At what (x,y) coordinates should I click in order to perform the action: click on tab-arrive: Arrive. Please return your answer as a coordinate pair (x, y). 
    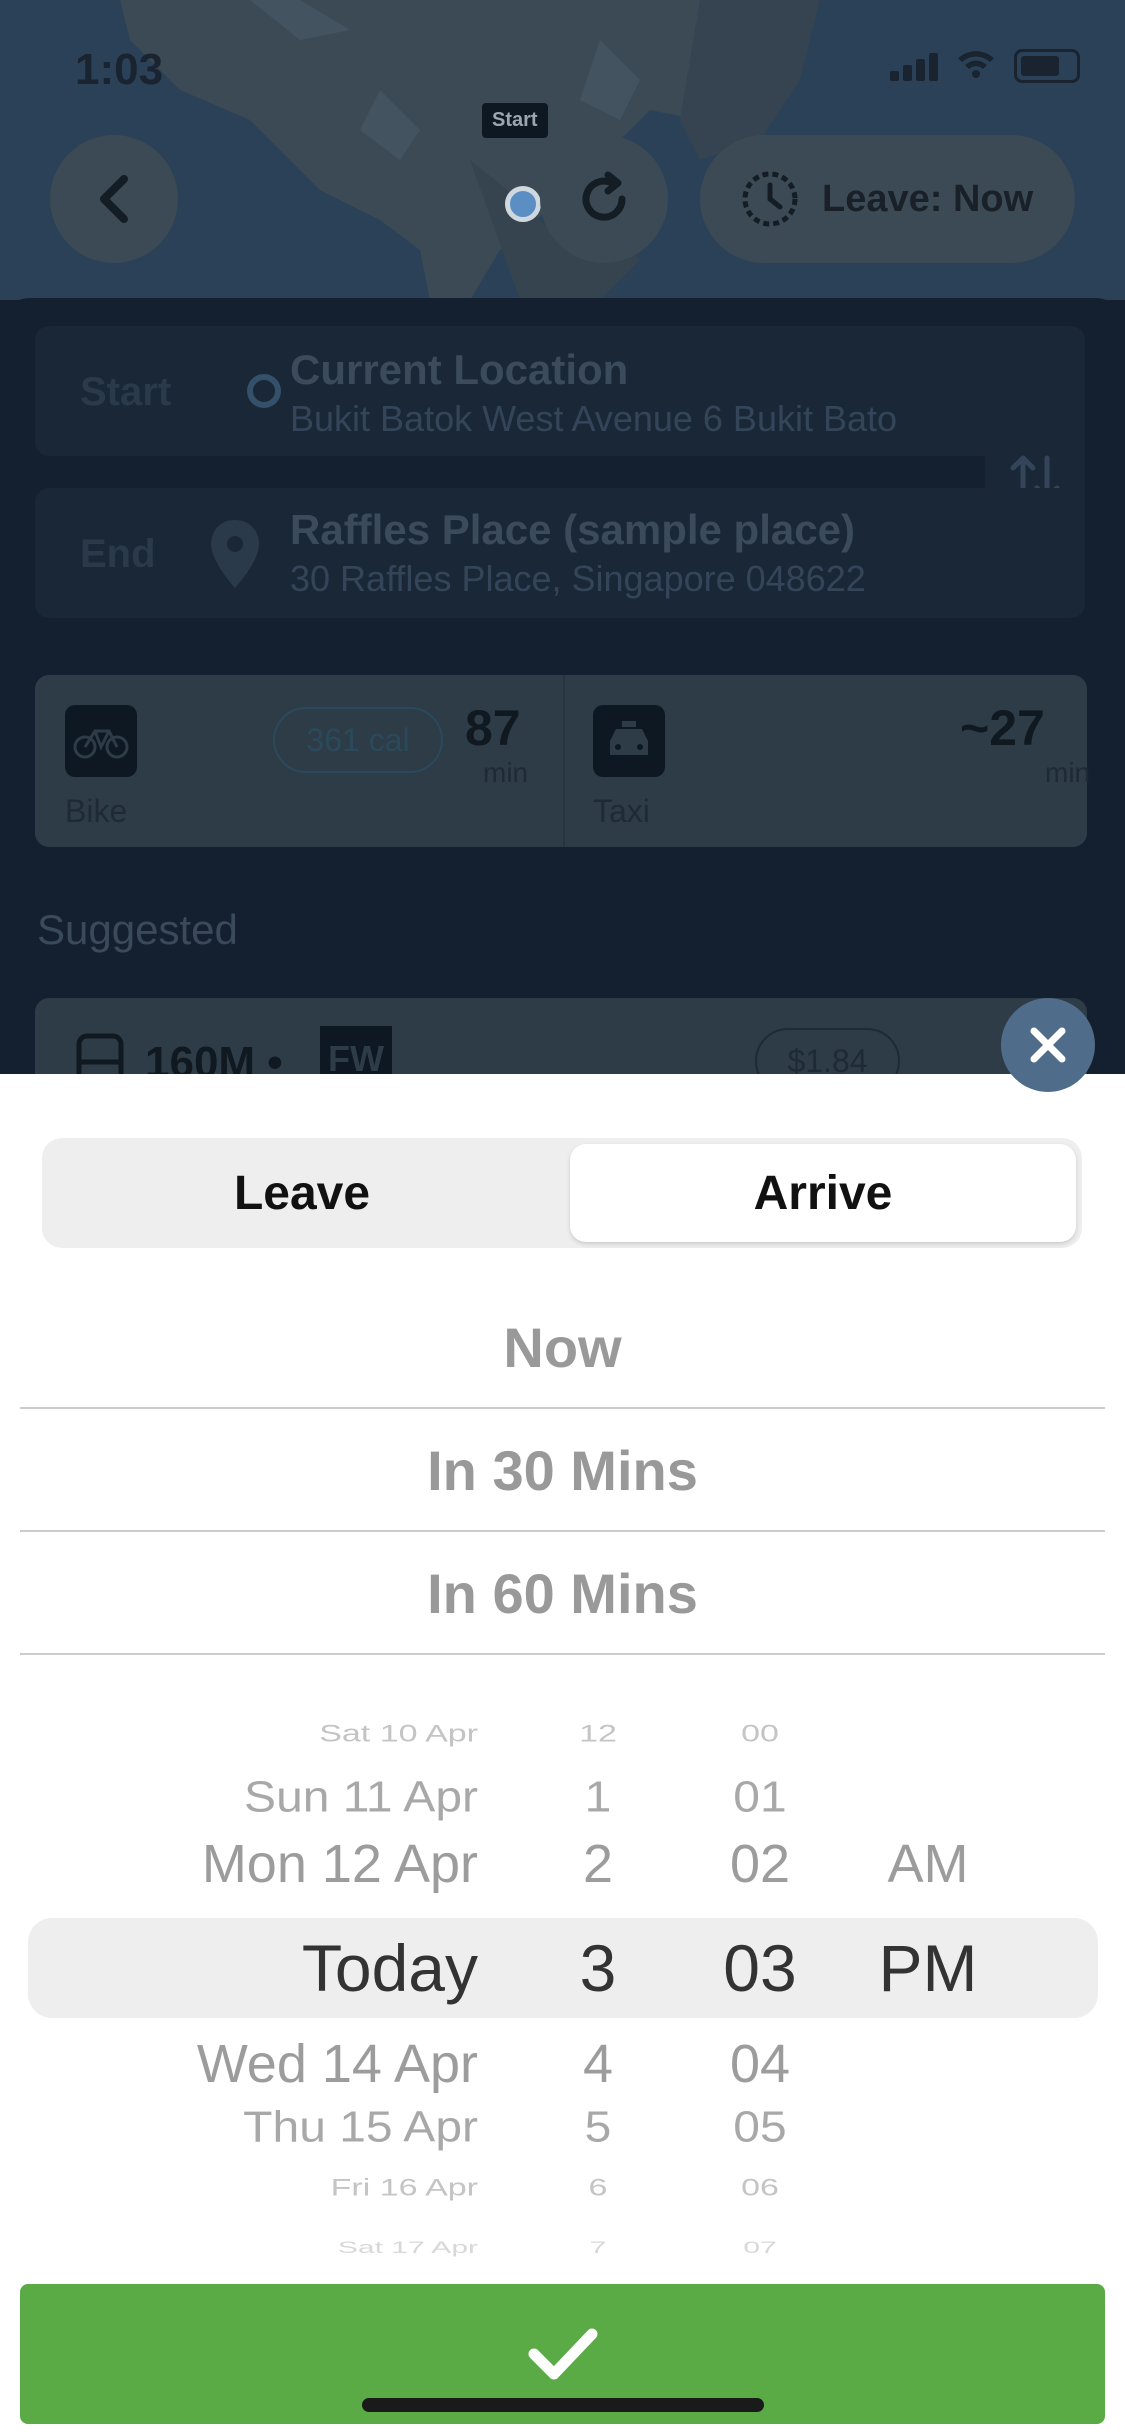
    Looking at the image, I should click on (823, 1193).